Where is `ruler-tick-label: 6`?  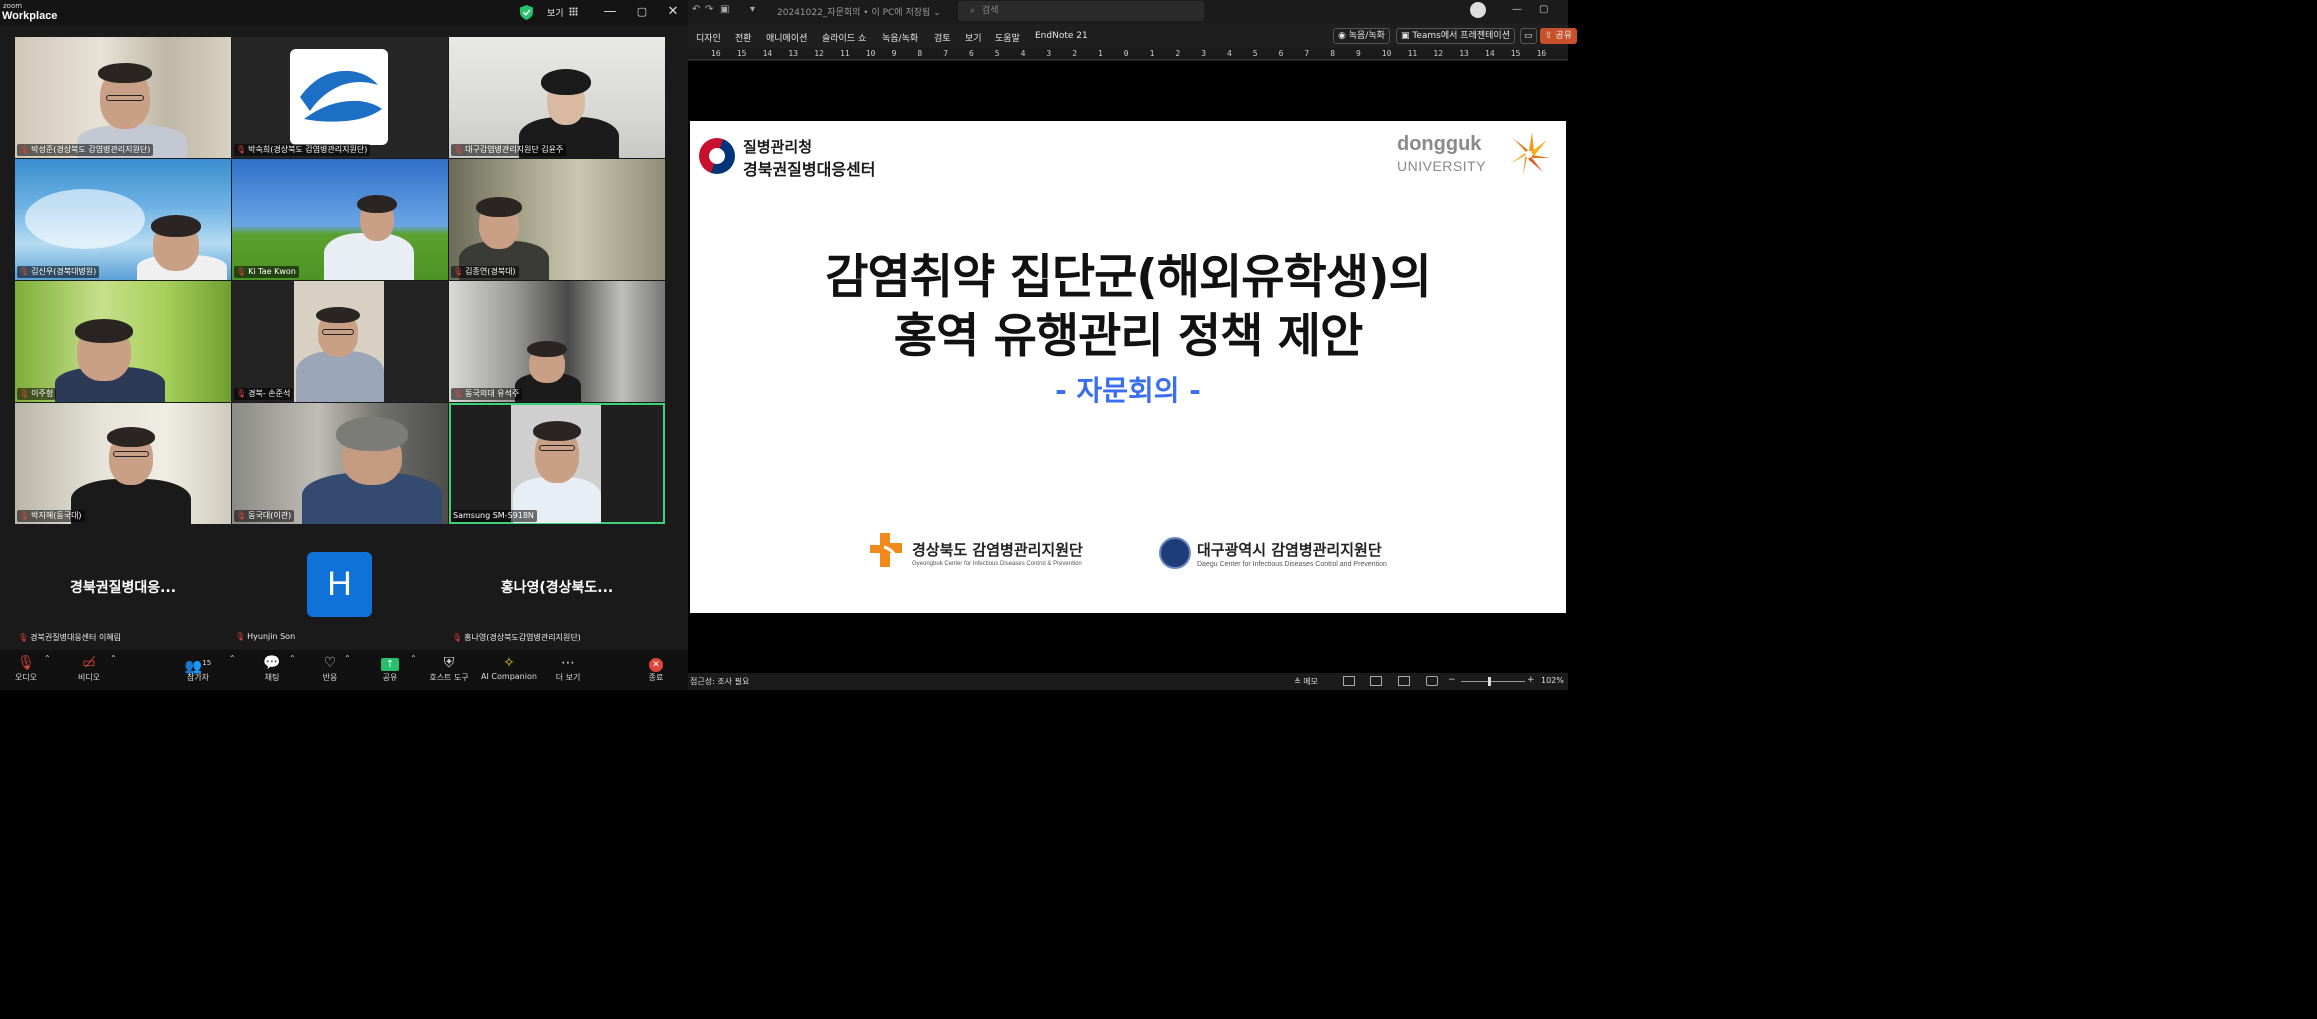
ruler-tick-label: 6 is located at coordinates (1281, 53).